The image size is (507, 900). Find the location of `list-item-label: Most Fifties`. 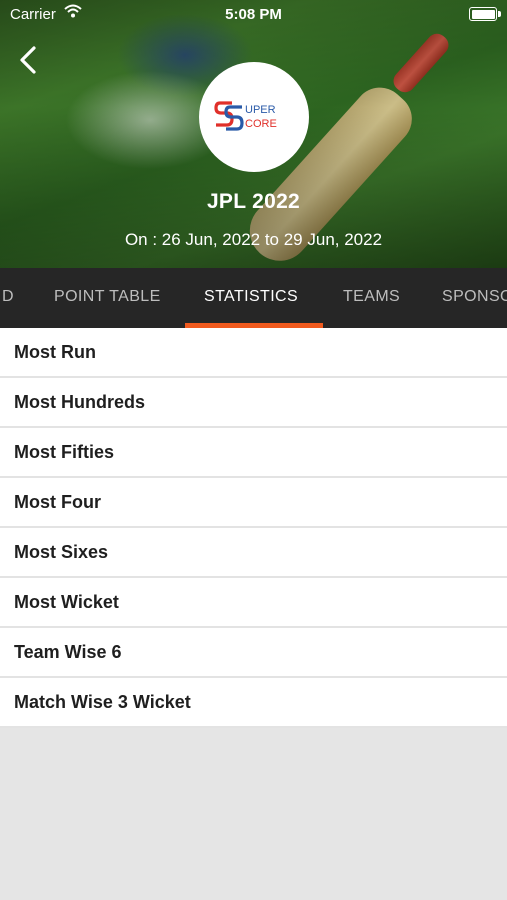

list-item-label: Most Fifties is located at coordinates (64, 452).